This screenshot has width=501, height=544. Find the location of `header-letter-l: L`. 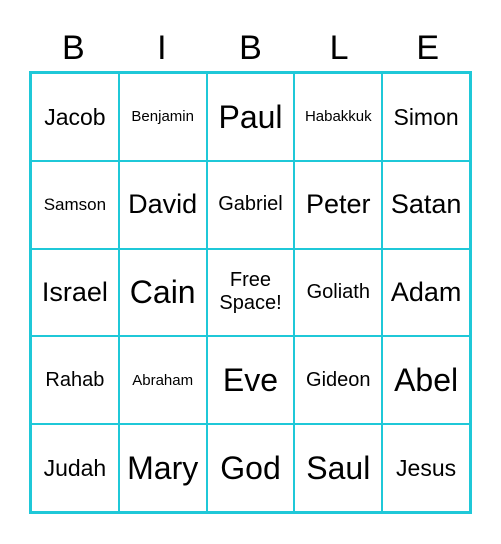

header-letter-l: L is located at coordinates (339, 48).